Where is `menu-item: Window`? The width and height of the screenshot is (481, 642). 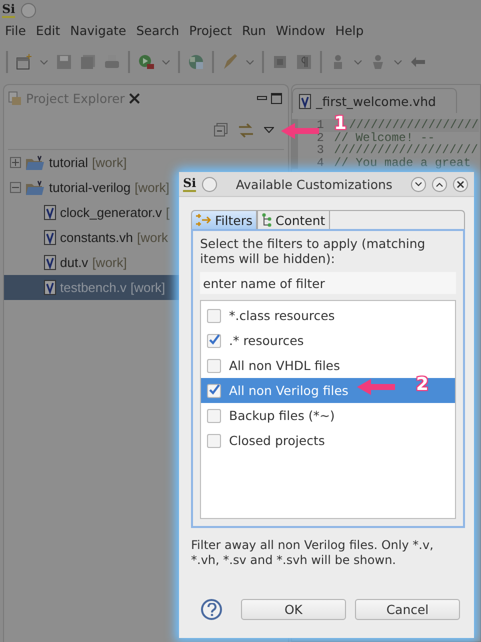 menu-item: Window is located at coordinates (302, 30).